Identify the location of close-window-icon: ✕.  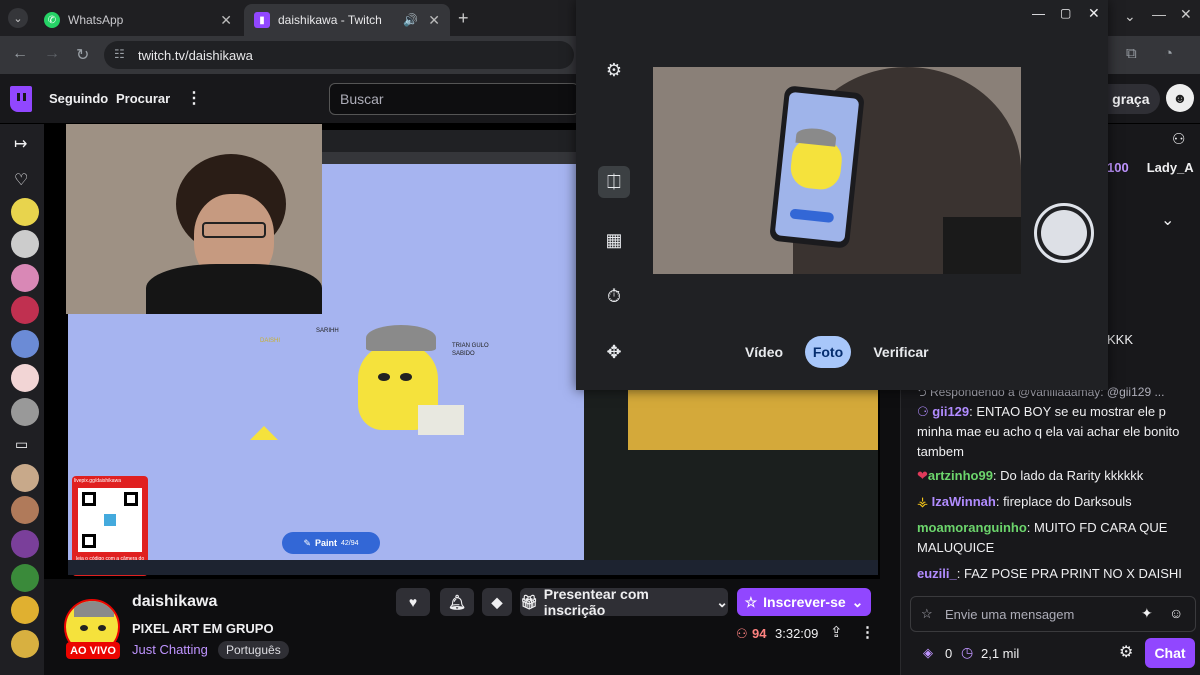
(1186, 14).